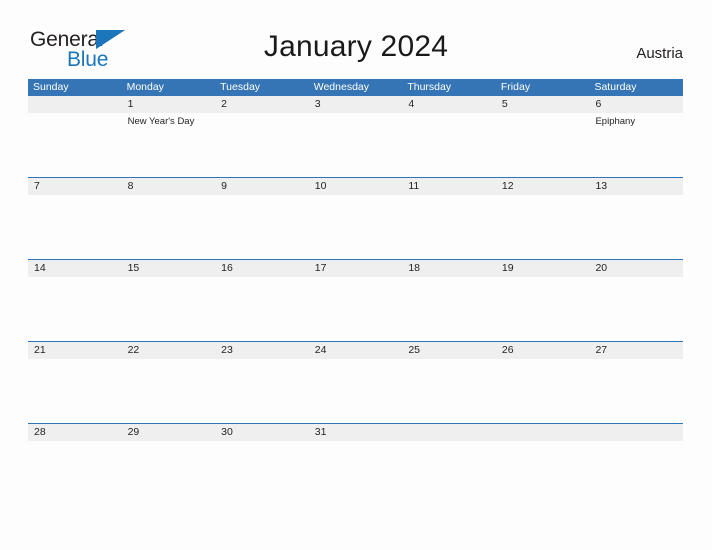 This screenshot has width=712, height=550. What do you see at coordinates (449, 104) in the screenshot?
I see `day-number: 4` at bounding box center [449, 104].